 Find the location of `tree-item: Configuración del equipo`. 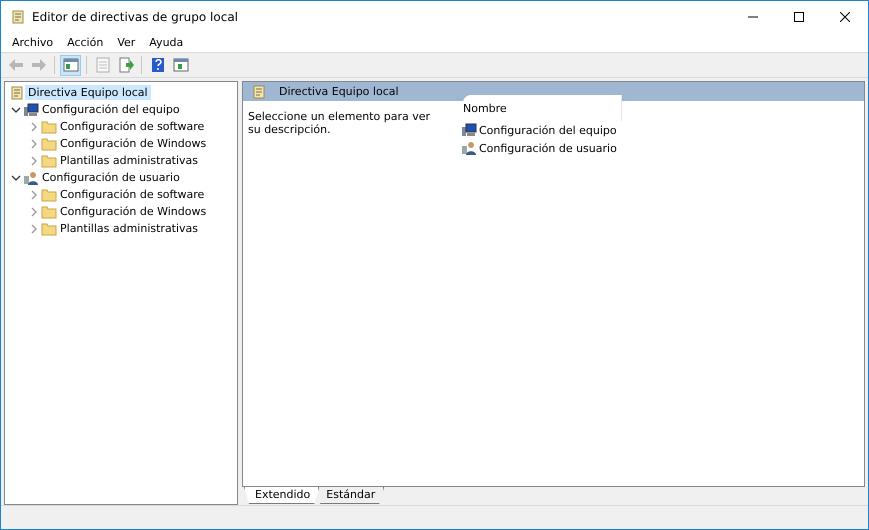

tree-item: Configuración del equipo is located at coordinates (111, 109).